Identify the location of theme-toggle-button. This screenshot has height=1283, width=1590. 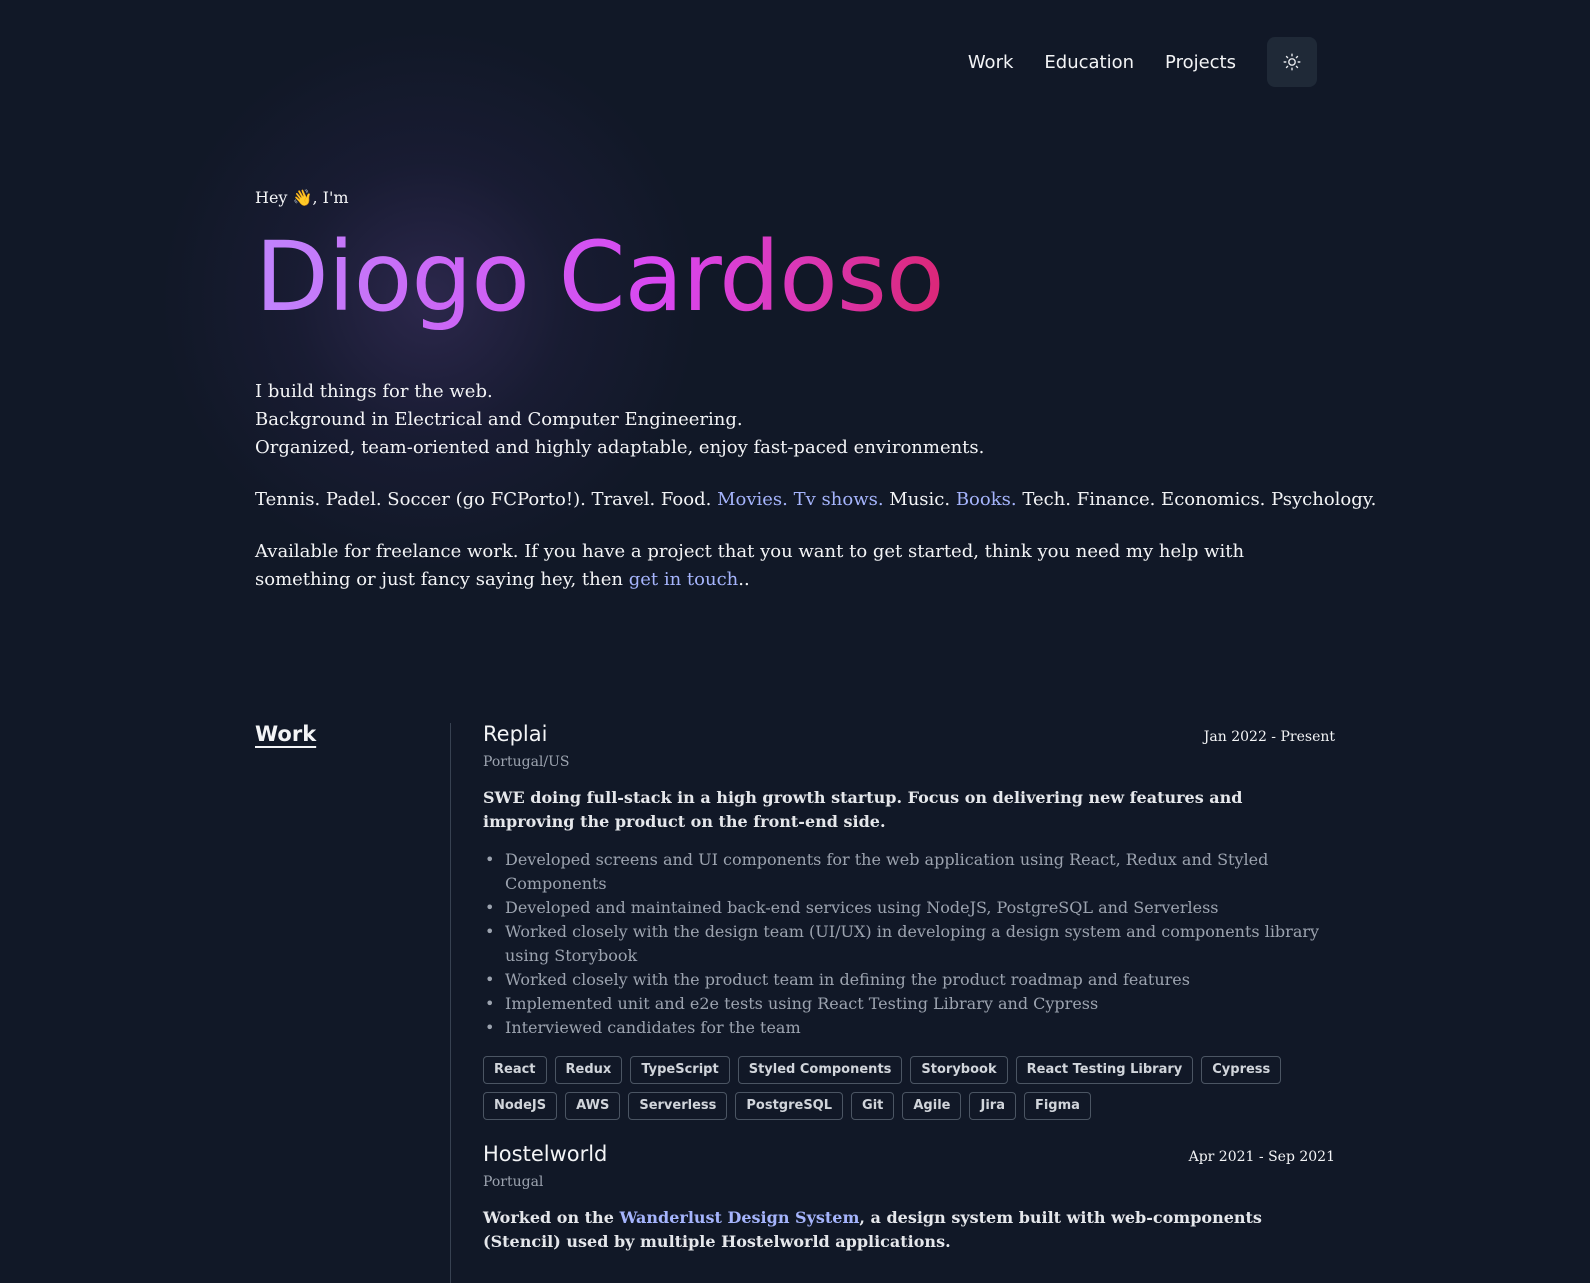
(1292, 62).